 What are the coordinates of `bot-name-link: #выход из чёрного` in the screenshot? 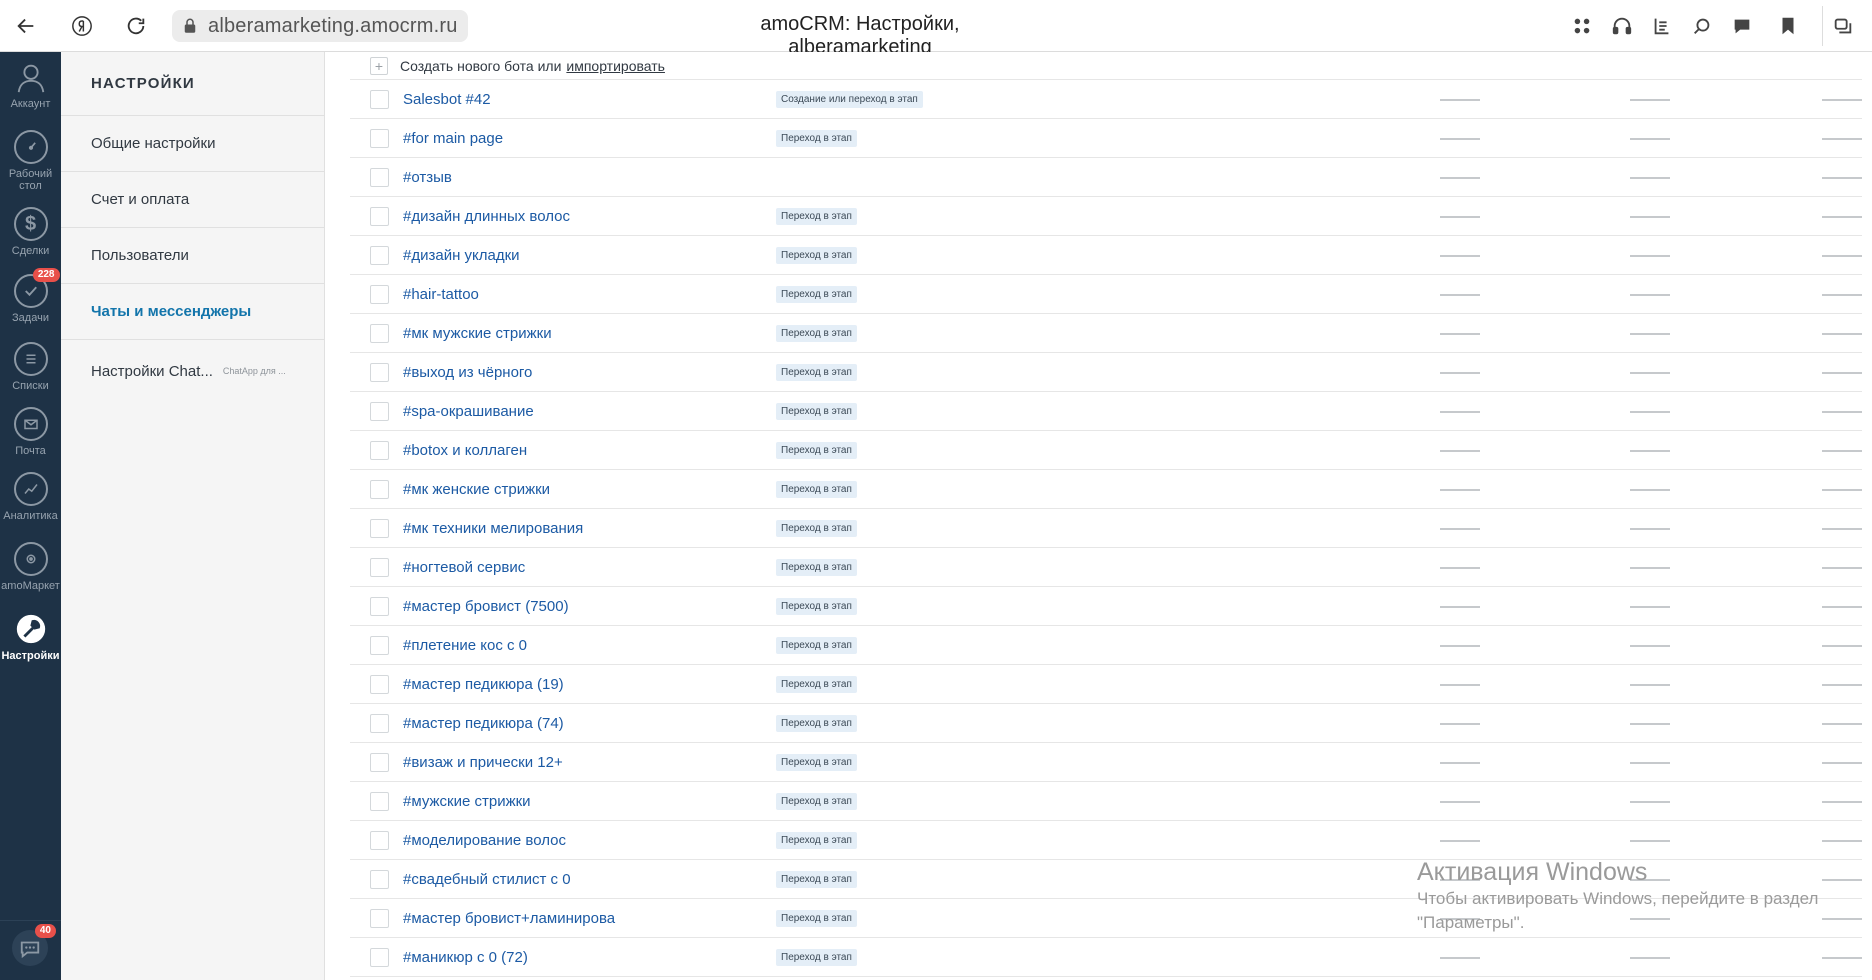 It's located at (467, 372).